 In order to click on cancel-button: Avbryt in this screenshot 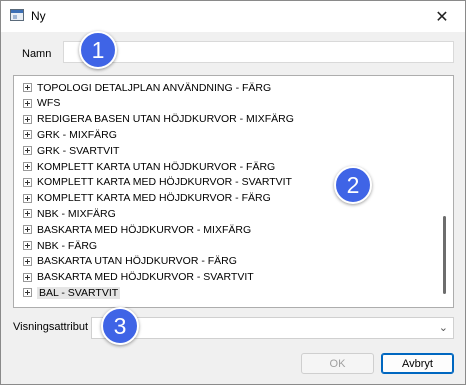, I will do `click(417, 363)`.